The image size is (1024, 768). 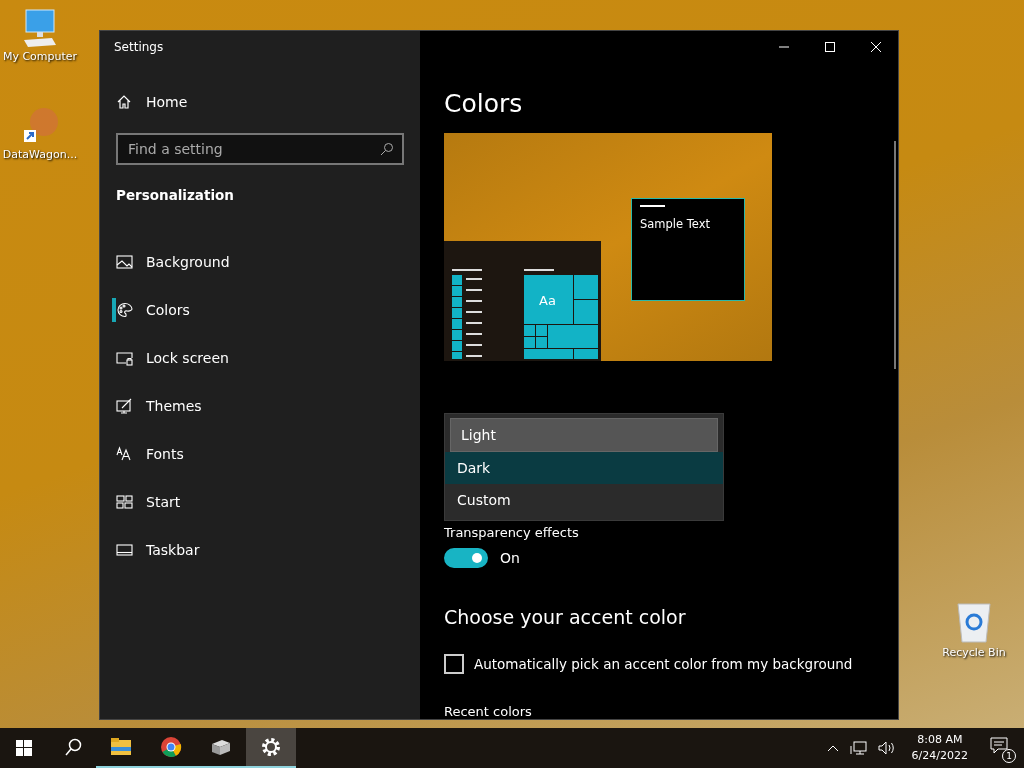 What do you see at coordinates (584, 435) in the screenshot?
I see `dropdown-option: Light` at bounding box center [584, 435].